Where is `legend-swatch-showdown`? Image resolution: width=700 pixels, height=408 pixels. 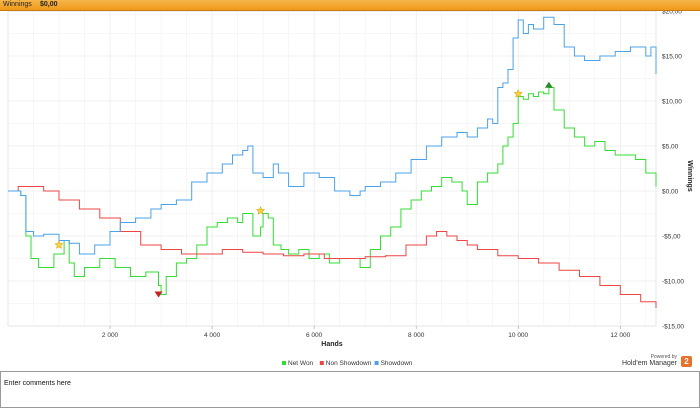 legend-swatch-showdown is located at coordinates (376, 363).